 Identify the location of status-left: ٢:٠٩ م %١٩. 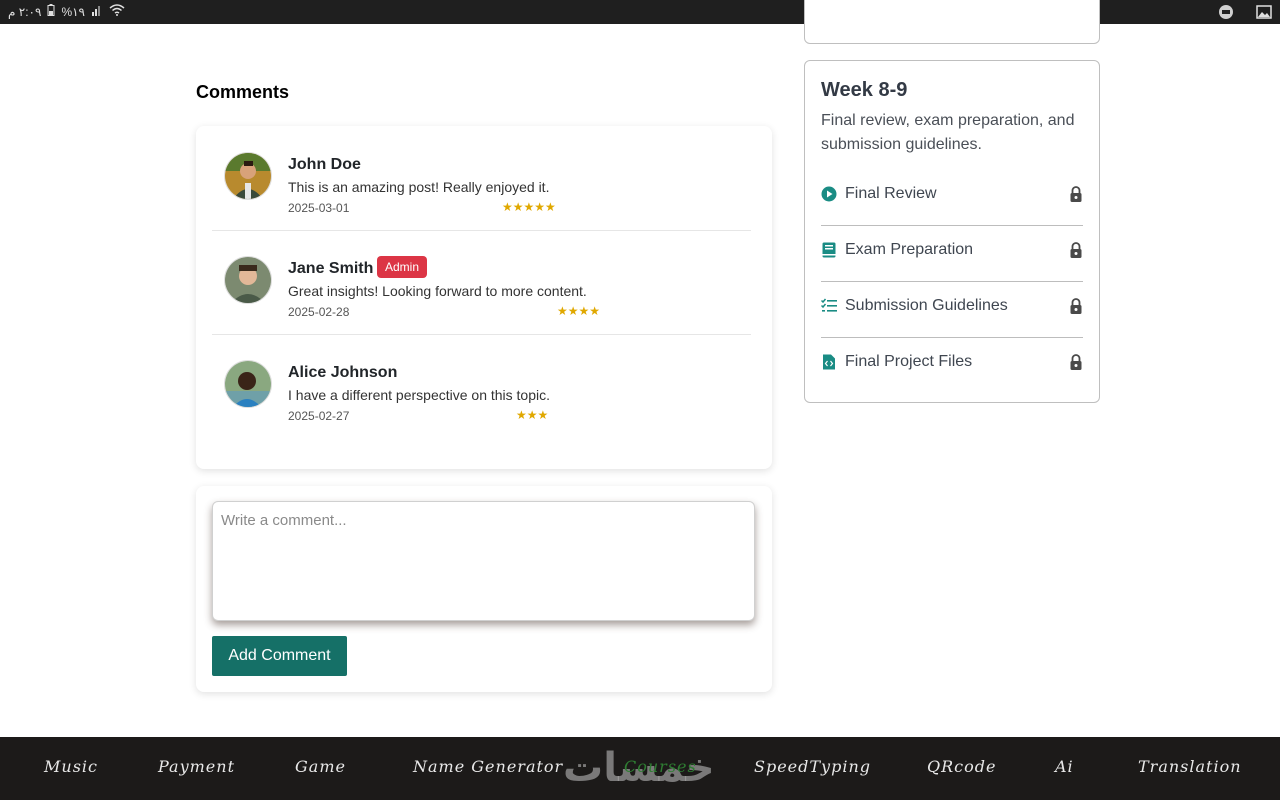
(66, 11).